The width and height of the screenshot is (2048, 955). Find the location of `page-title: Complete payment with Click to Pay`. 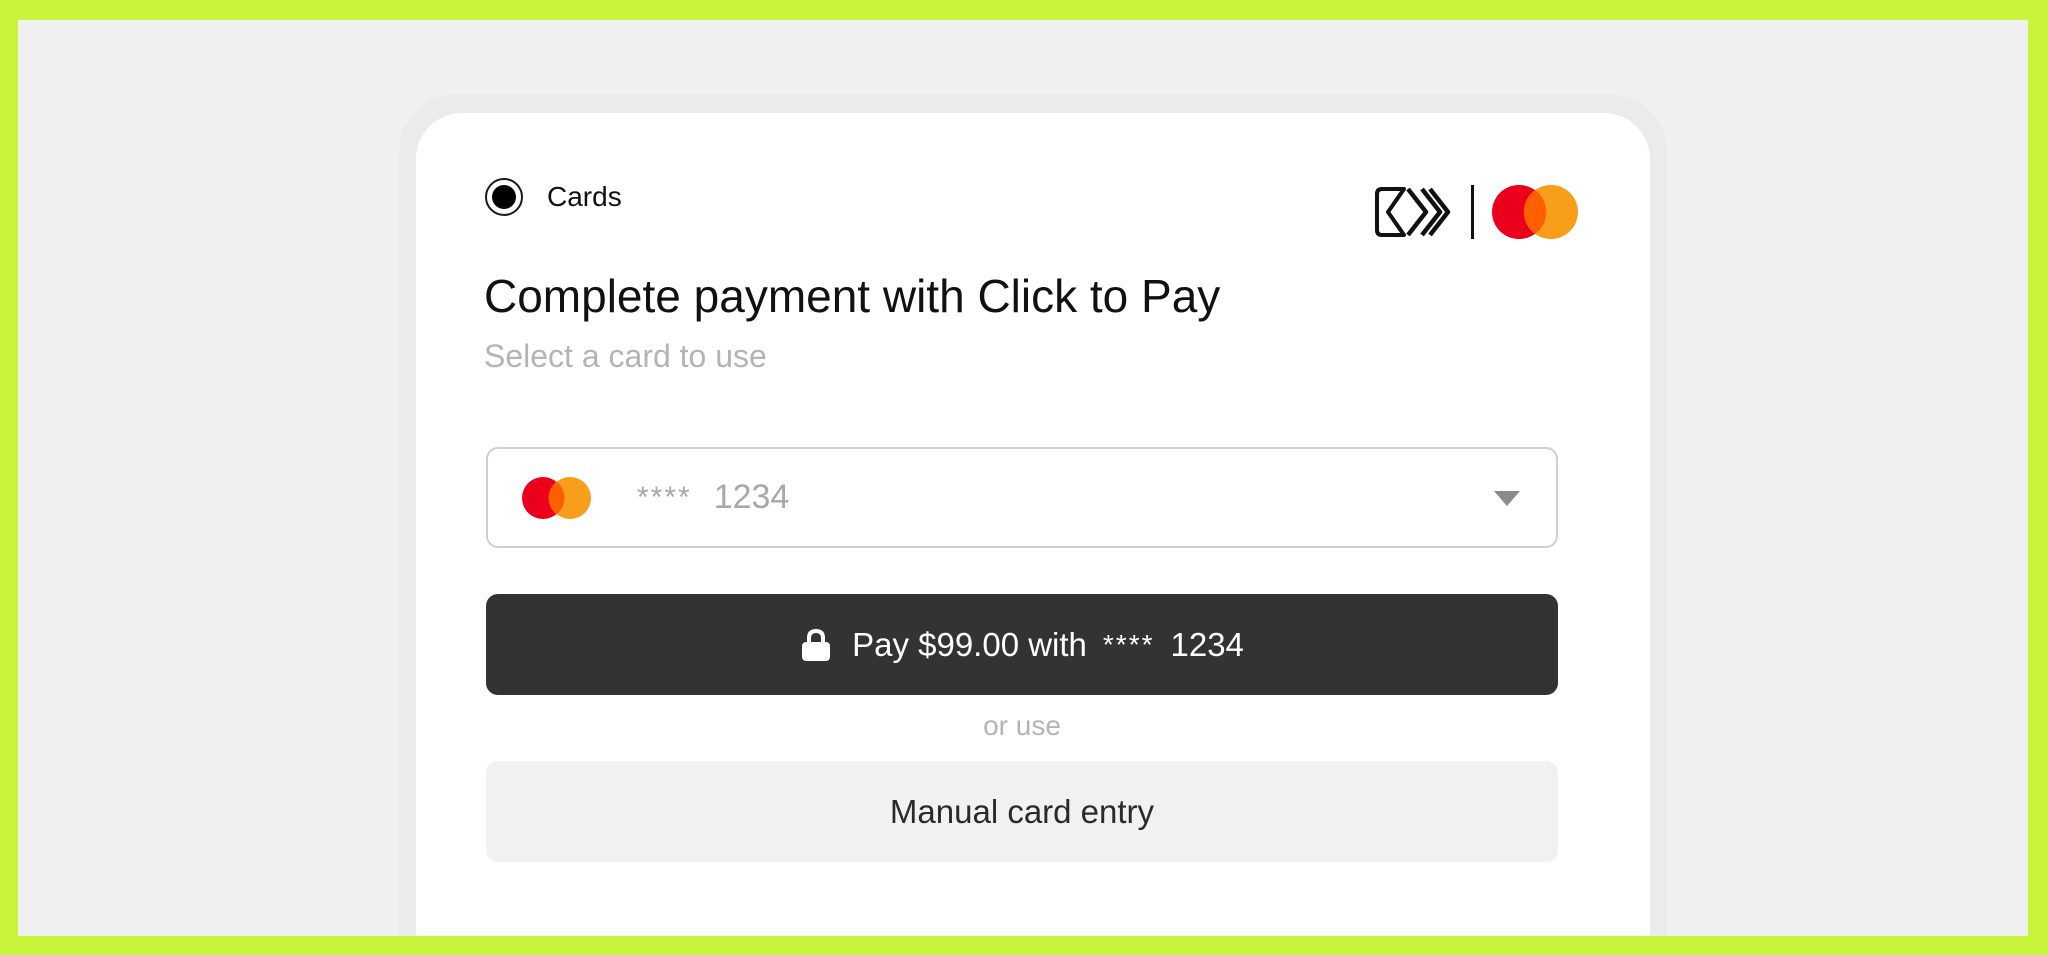

page-title: Complete payment with Click to Pay is located at coordinates (852, 296).